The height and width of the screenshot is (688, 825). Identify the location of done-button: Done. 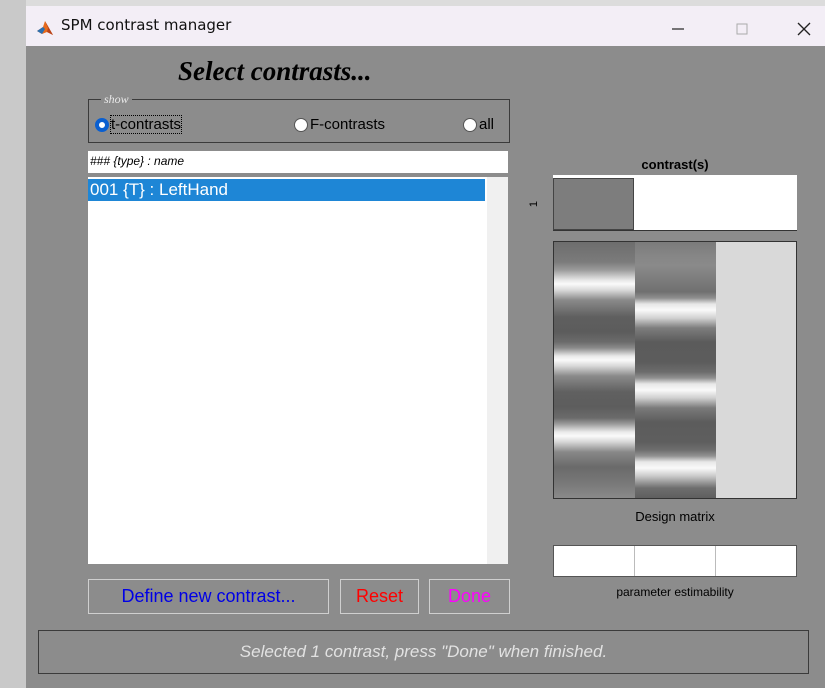
(469, 596).